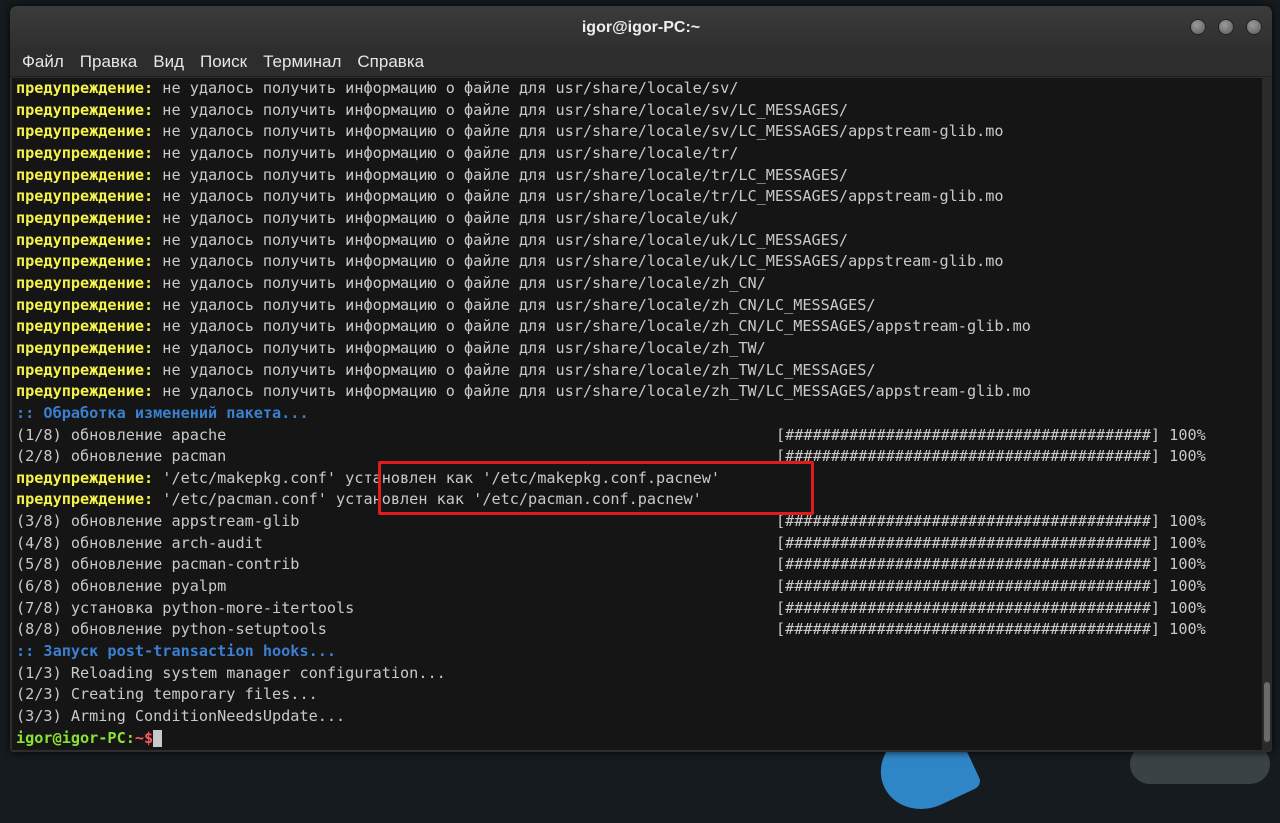 The height and width of the screenshot is (823, 1280). What do you see at coordinates (158, 564) in the screenshot?
I see `step-text: (5/8) обновление pacman-contrib` at bounding box center [158, 564].